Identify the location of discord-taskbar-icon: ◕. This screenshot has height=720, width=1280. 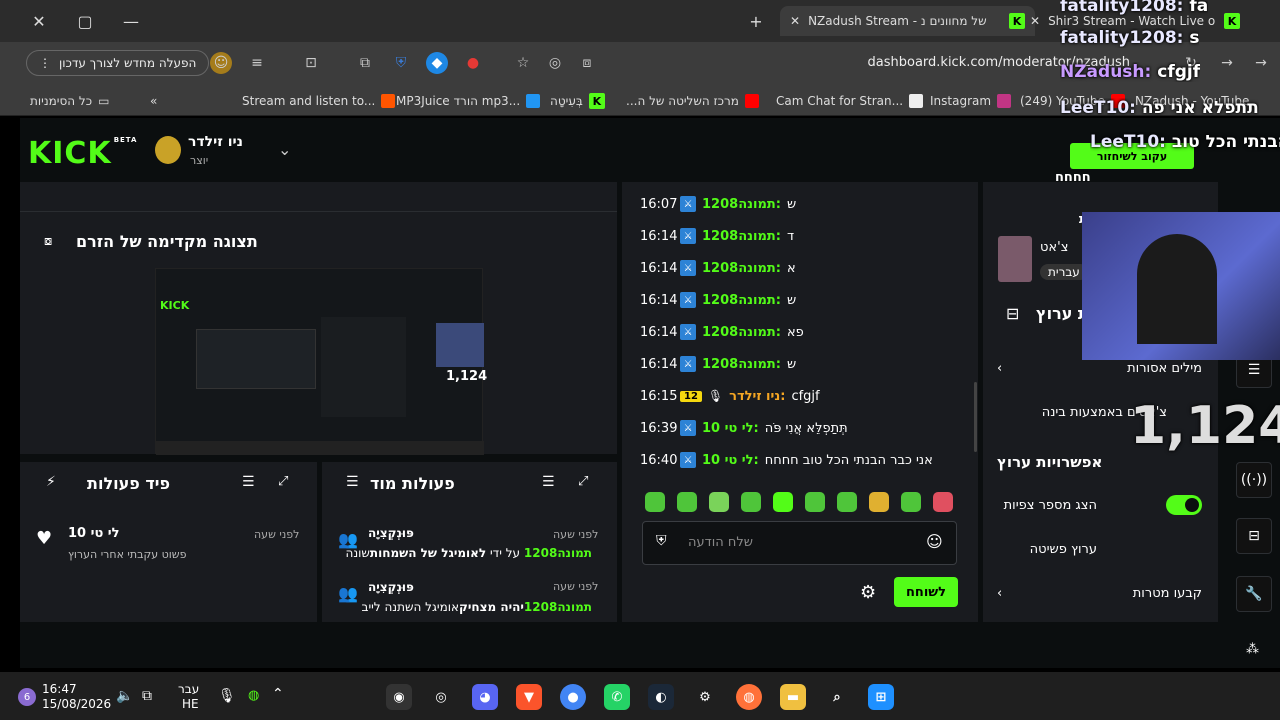
(485, 697).